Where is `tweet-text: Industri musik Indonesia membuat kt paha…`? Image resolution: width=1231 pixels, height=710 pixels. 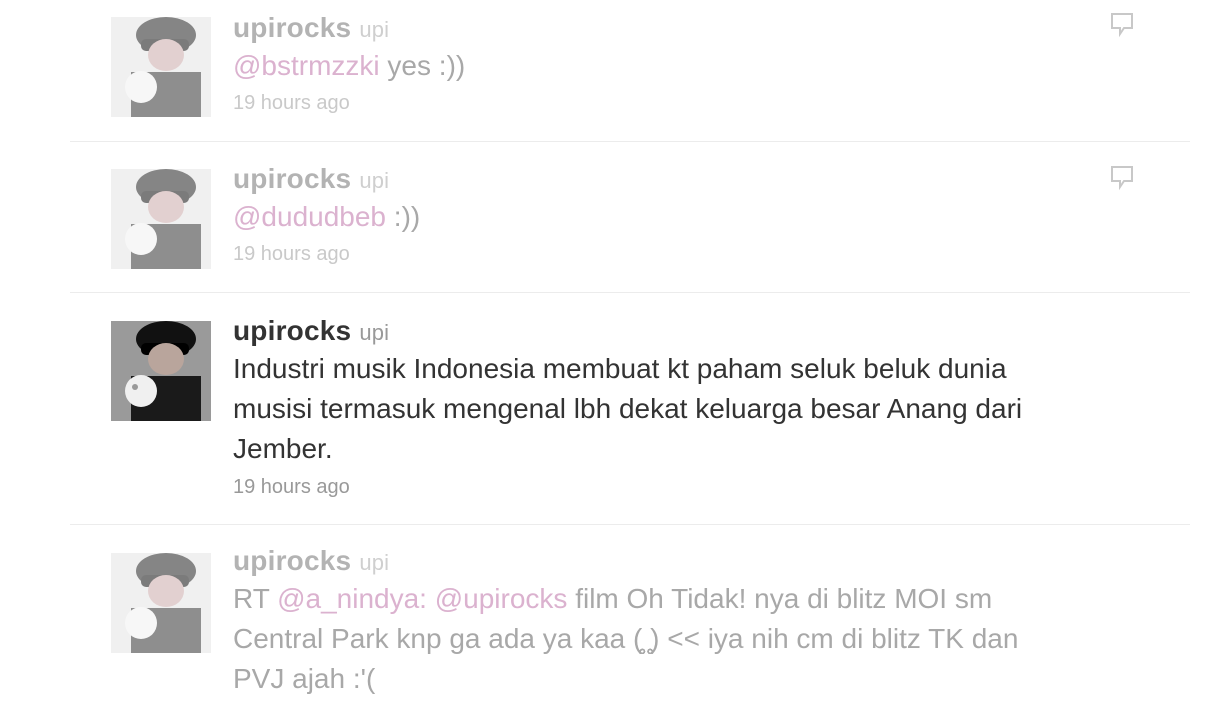
tweet-text: Industri musik Indonesia membuat kt paha… is located at coordinates (628, 408).